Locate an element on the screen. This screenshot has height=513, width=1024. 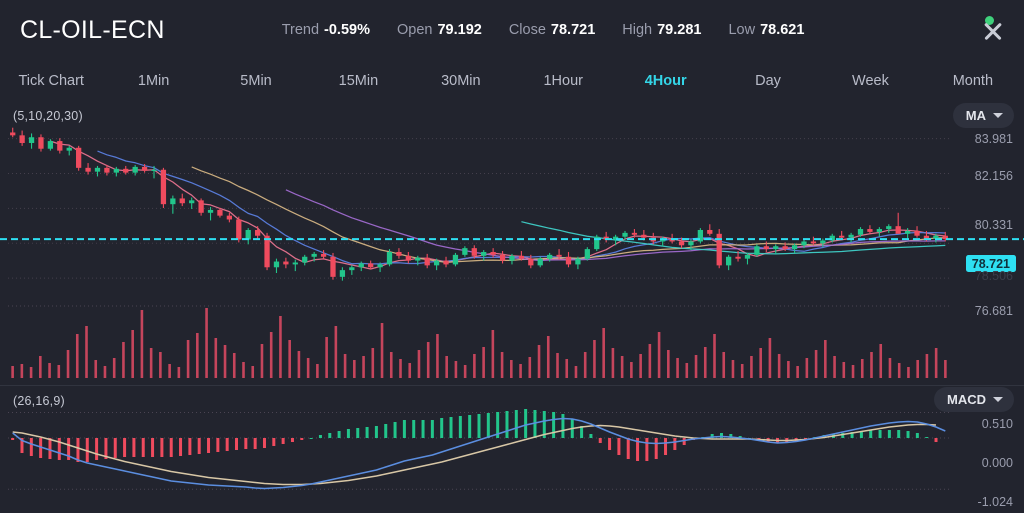
quote-high: High 79.281 is located at coordinates (661, 30).